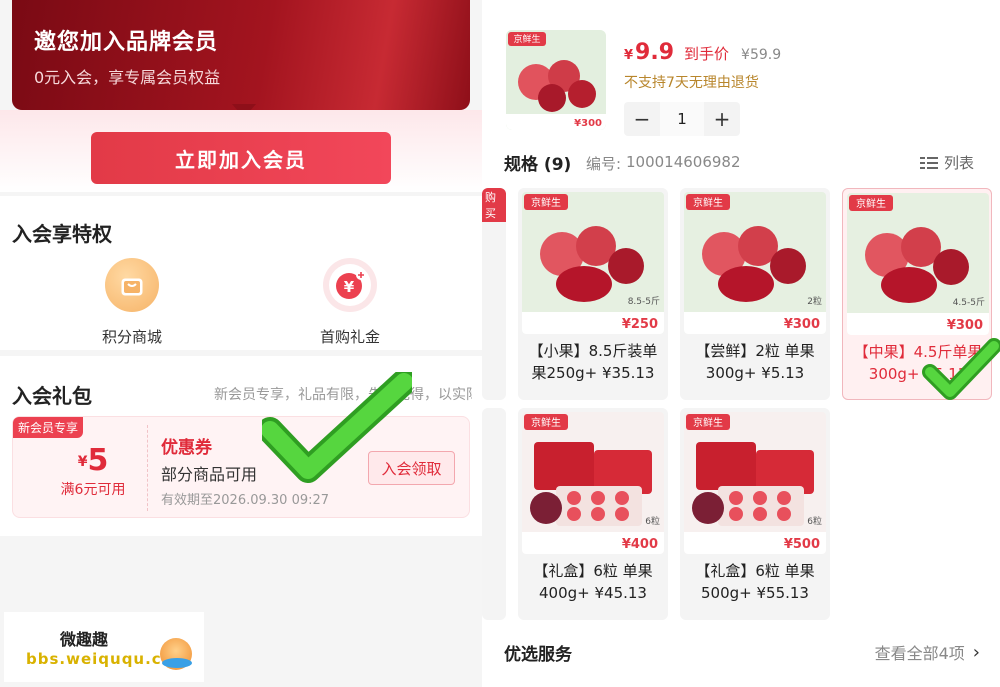  Describe the element at coordinates (494, 294) in the screenshot. I see `spec-card-partial: 购买` at that location.